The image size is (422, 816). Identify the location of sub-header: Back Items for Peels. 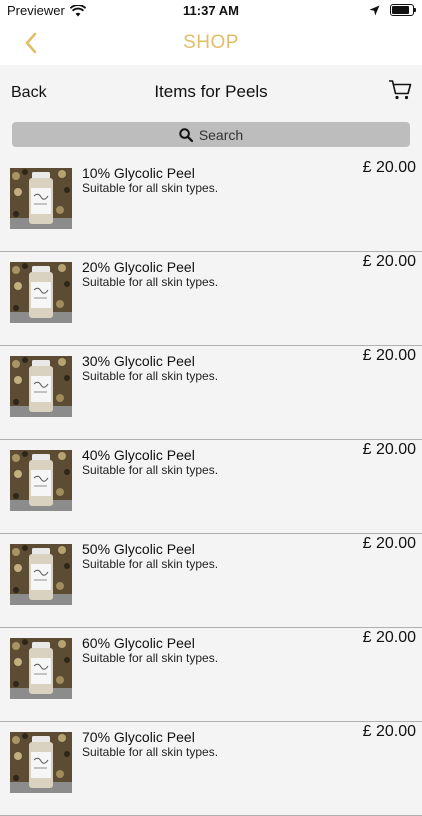
(211, 91).